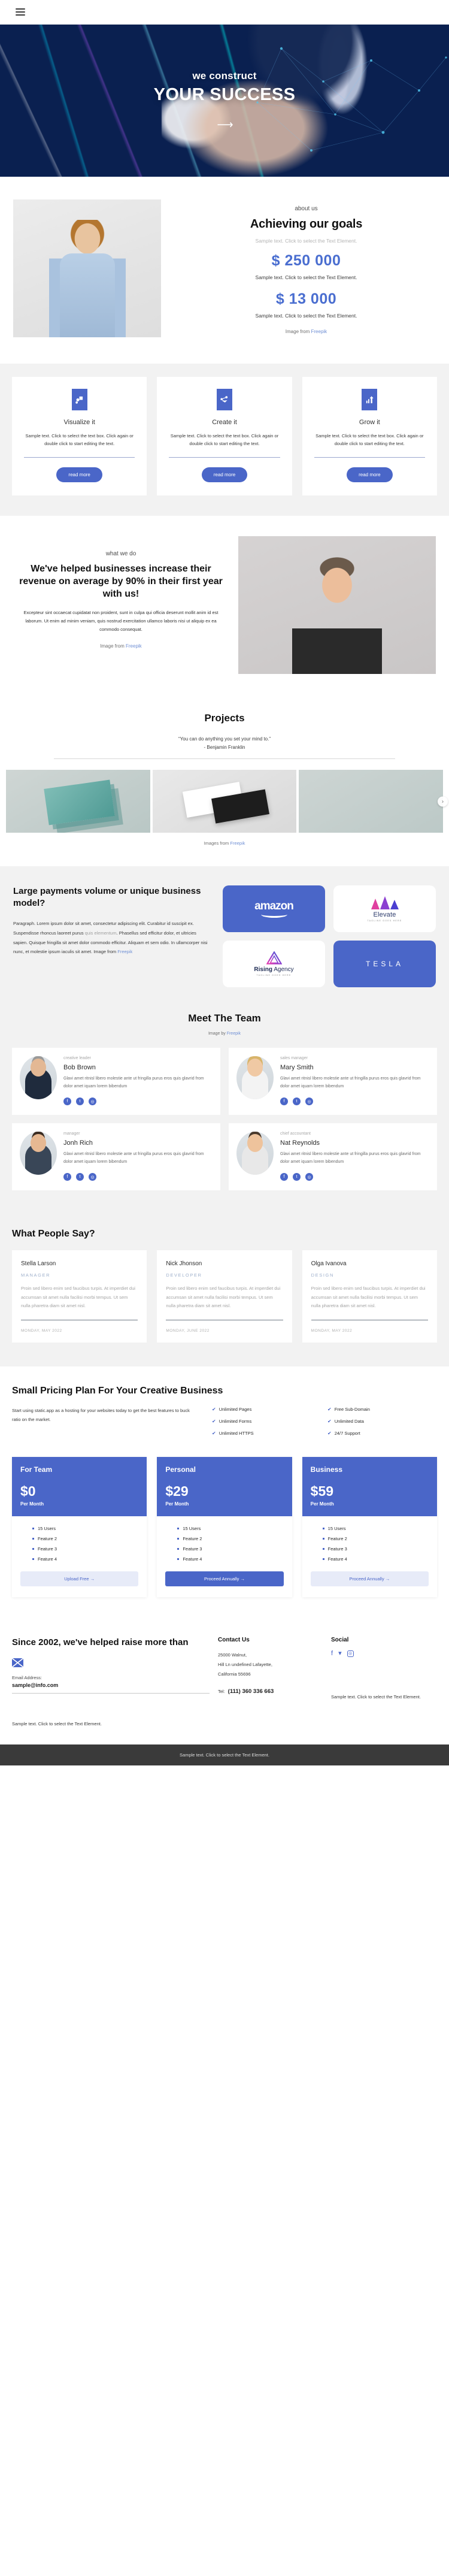  What do you see at coordinates (225, 125) in the screenshot?
I see `hero-arrow-icon: ⟶` at bounding box center [225, 125].